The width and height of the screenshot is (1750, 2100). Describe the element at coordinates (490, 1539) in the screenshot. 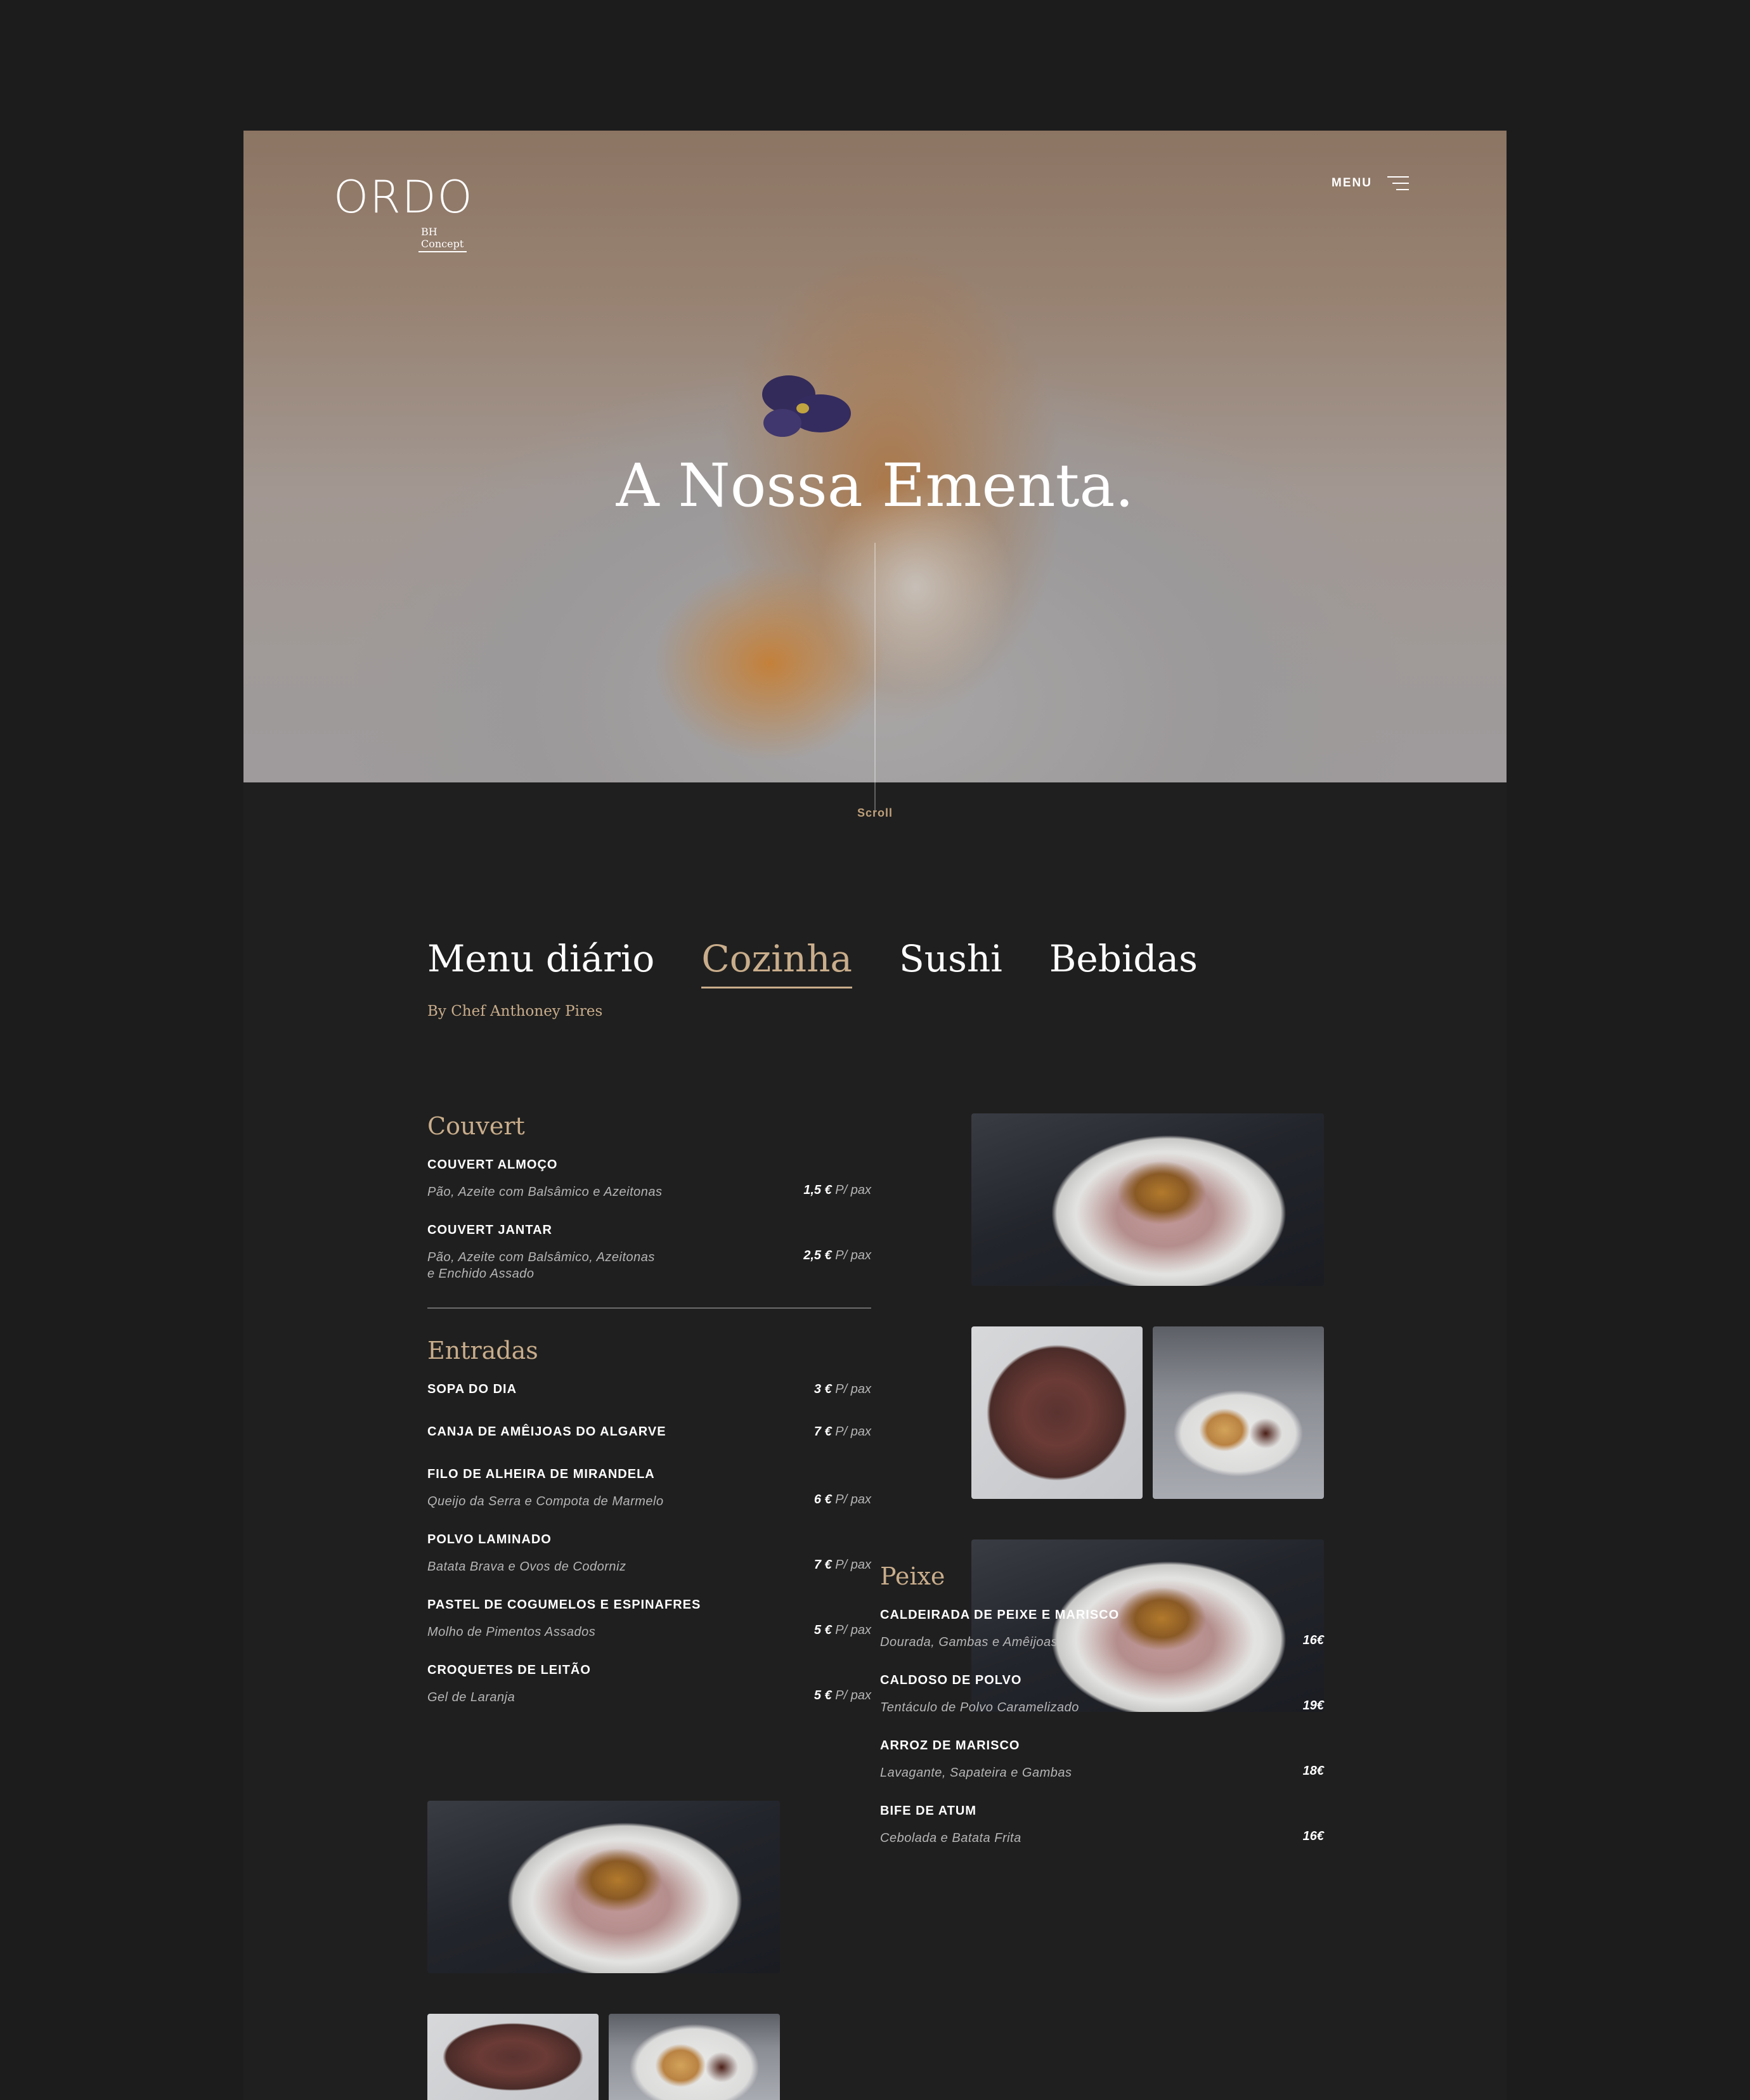

I see `item-name: POLVO LAMINADO` at that location.